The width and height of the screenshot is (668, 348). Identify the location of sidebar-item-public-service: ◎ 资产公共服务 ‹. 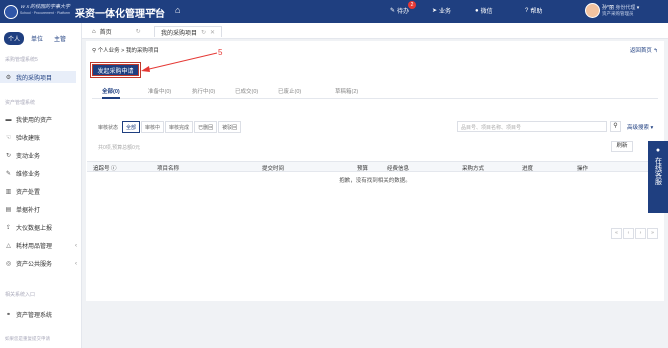
(43, 264).